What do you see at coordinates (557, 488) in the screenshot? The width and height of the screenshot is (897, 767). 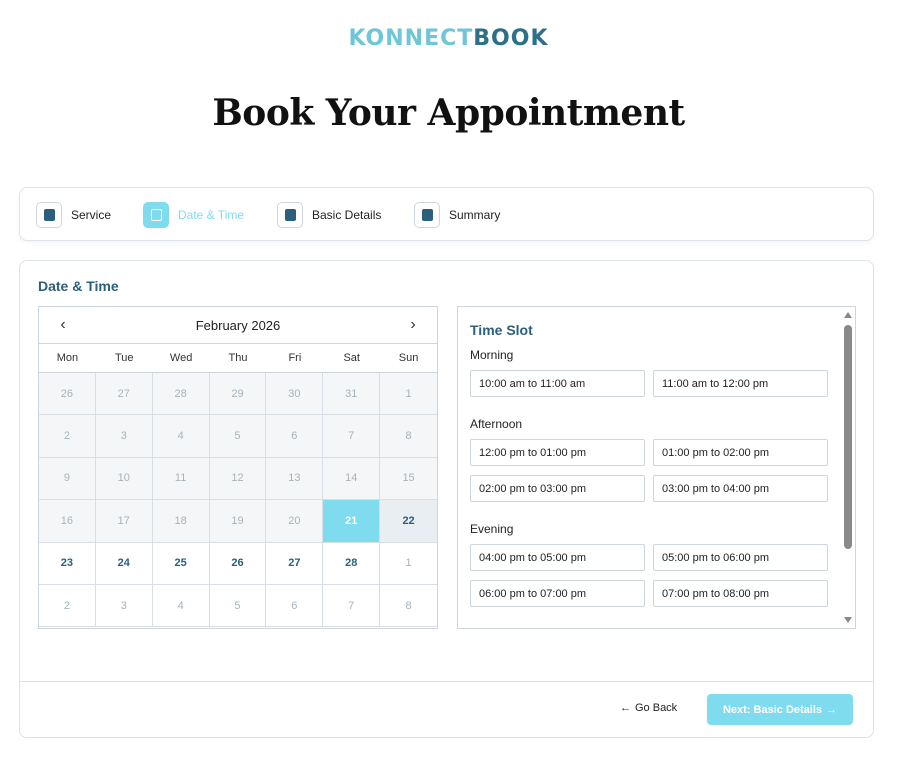 I see `time-slot-button: 02:00 pm to 03:00 pm` at bounding box center [557, 488].